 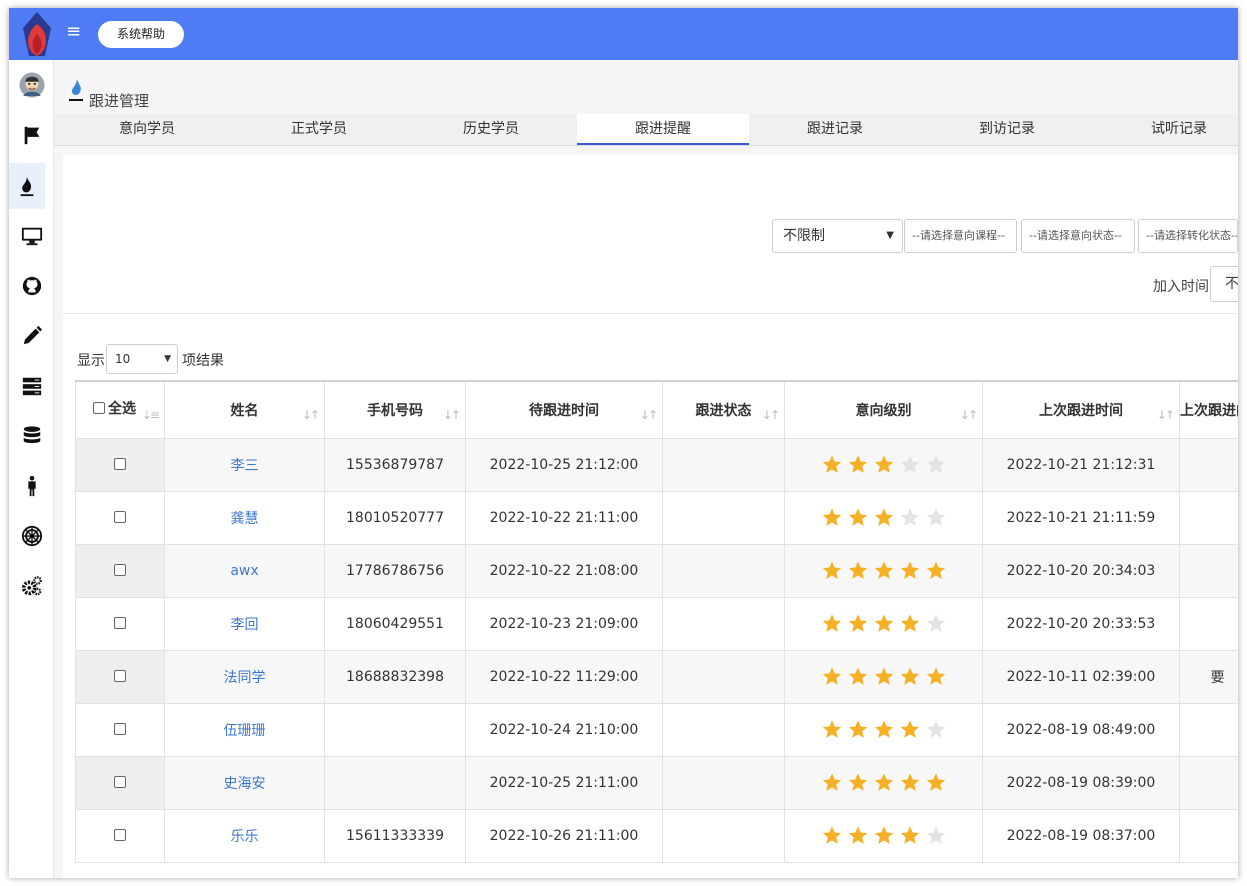 I want to click on student-name-link: 乐乐, so click(x=245, y=837).